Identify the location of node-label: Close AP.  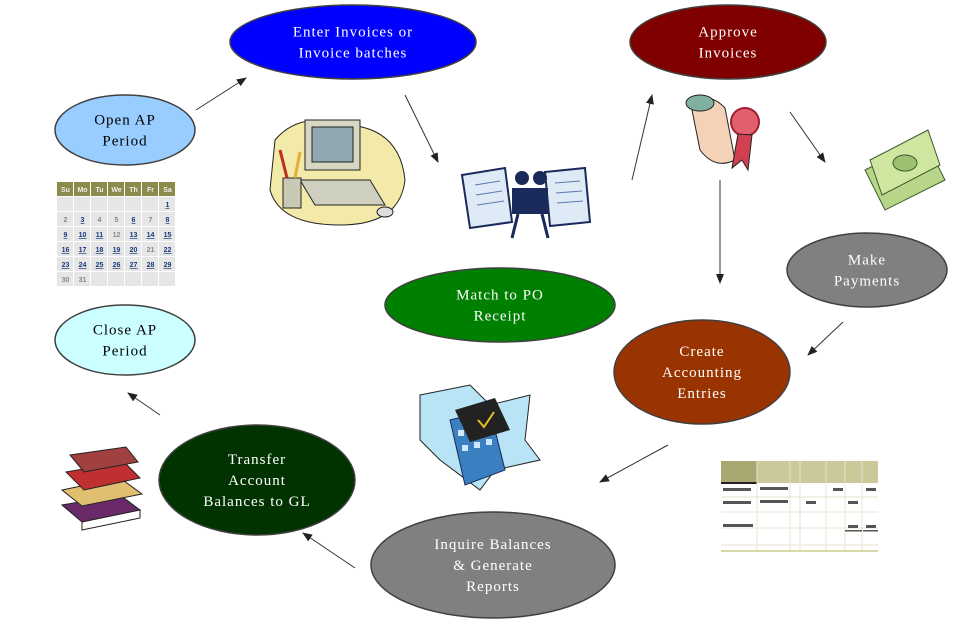
(125, 331).